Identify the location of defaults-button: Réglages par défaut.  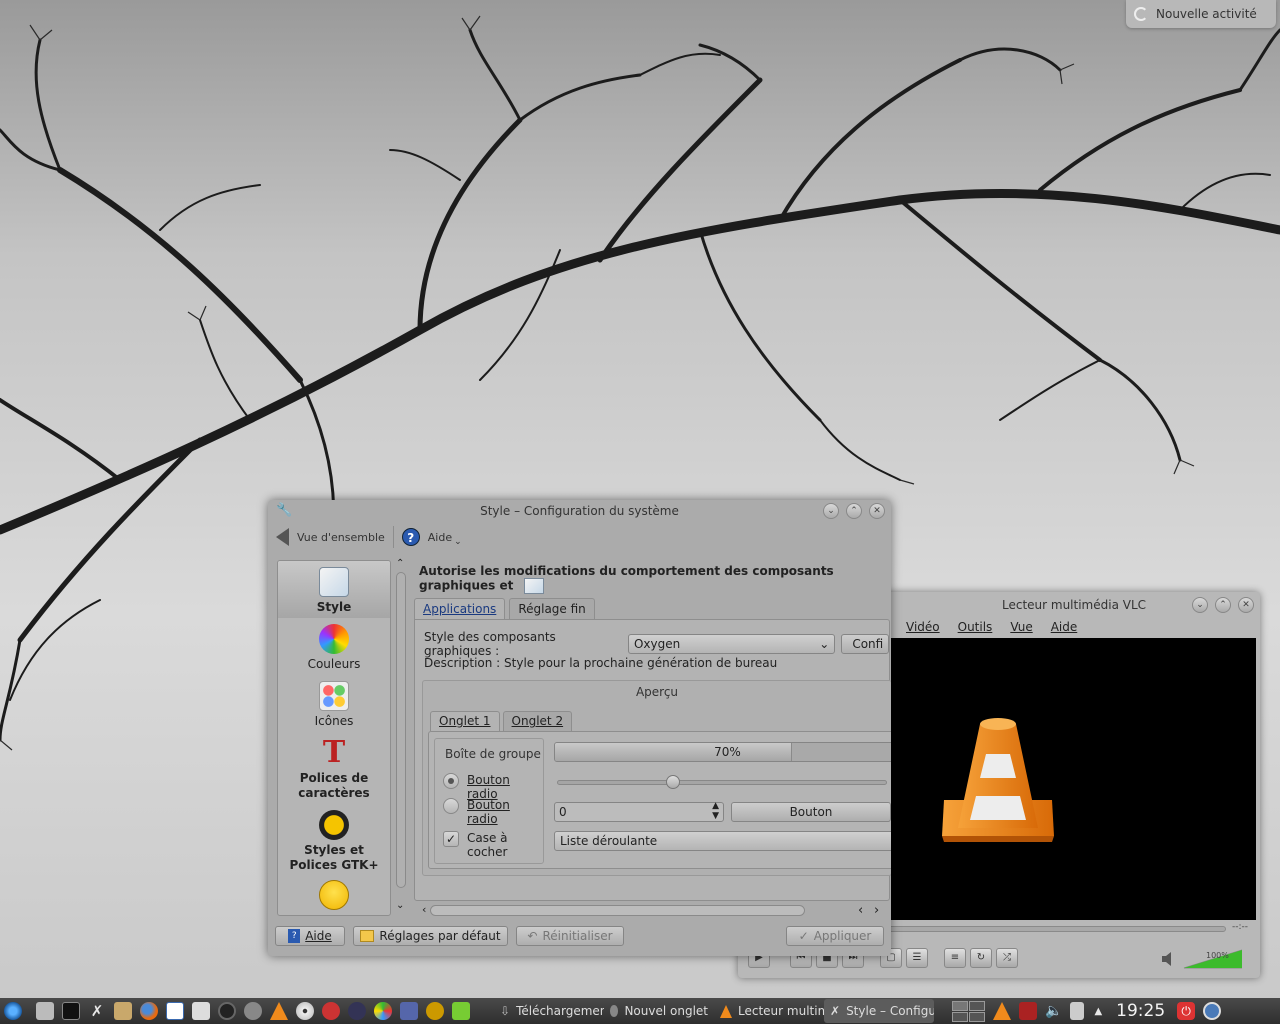
(430, 936).